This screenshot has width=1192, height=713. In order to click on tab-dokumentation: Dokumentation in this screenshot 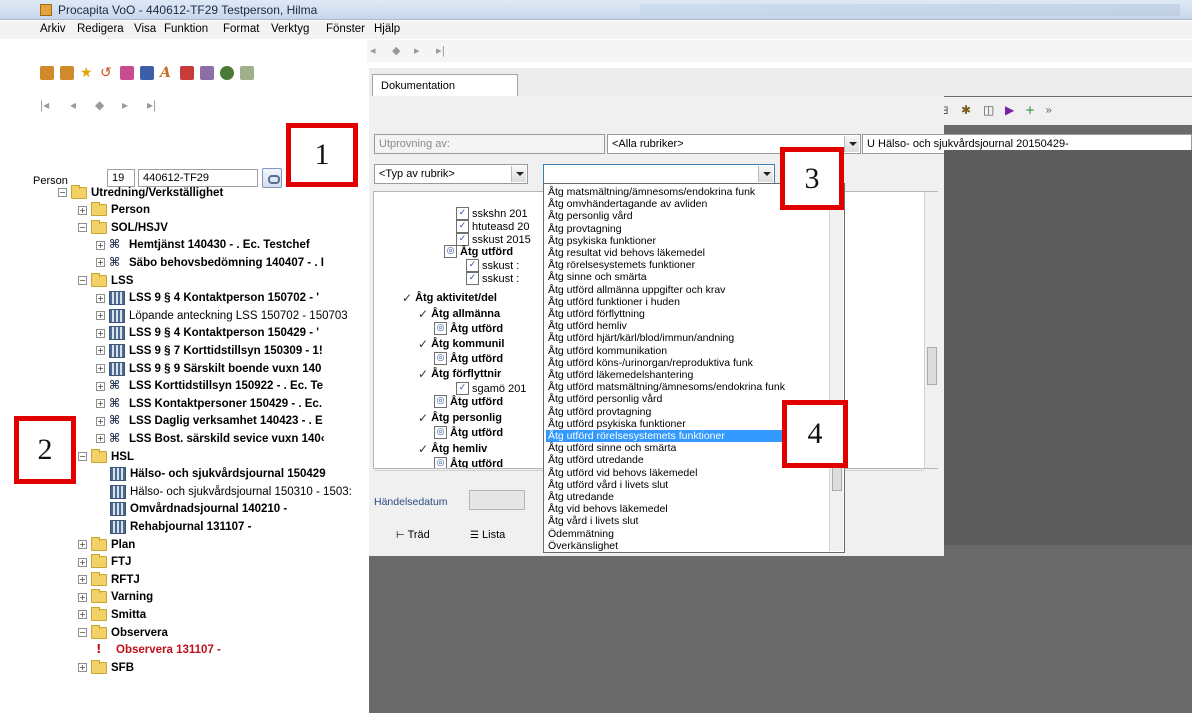, I will do `click(445, 85)`.